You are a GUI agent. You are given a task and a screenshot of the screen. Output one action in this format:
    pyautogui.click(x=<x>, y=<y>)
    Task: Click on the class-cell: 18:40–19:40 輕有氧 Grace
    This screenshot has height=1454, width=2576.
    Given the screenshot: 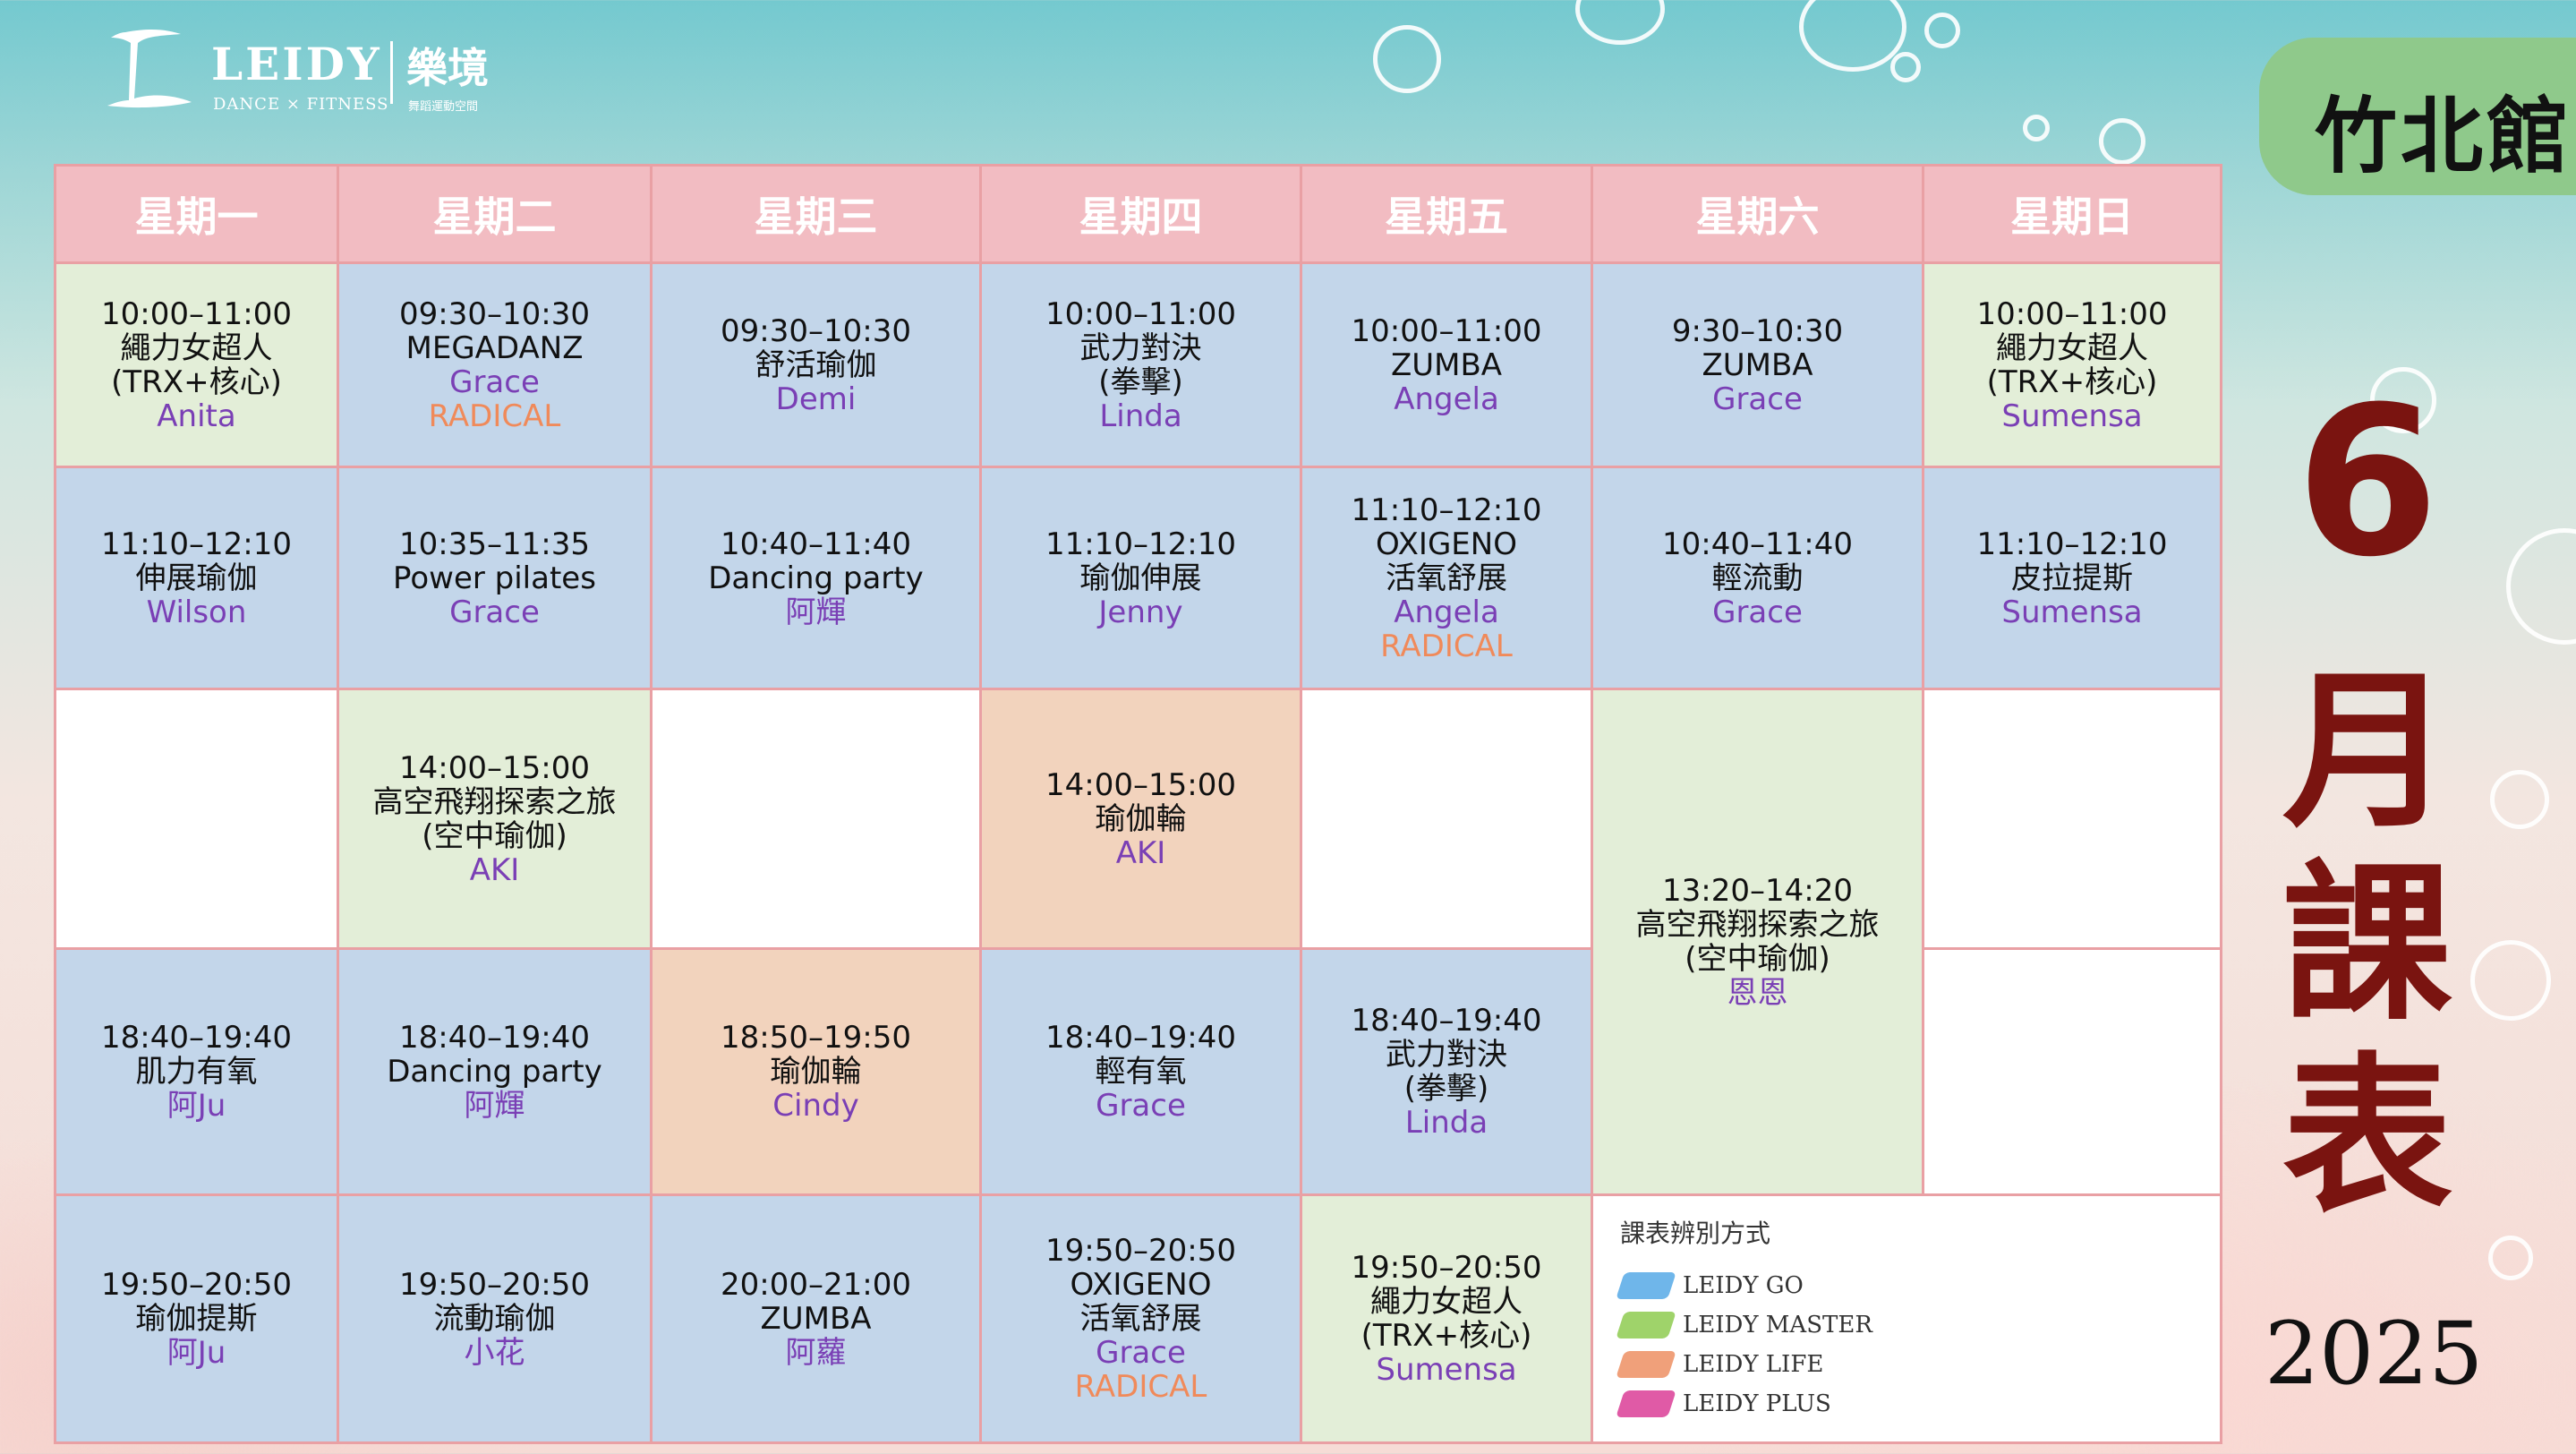 What is the action you would take?
    pyautogui.click(x=1140, y=1071)
    